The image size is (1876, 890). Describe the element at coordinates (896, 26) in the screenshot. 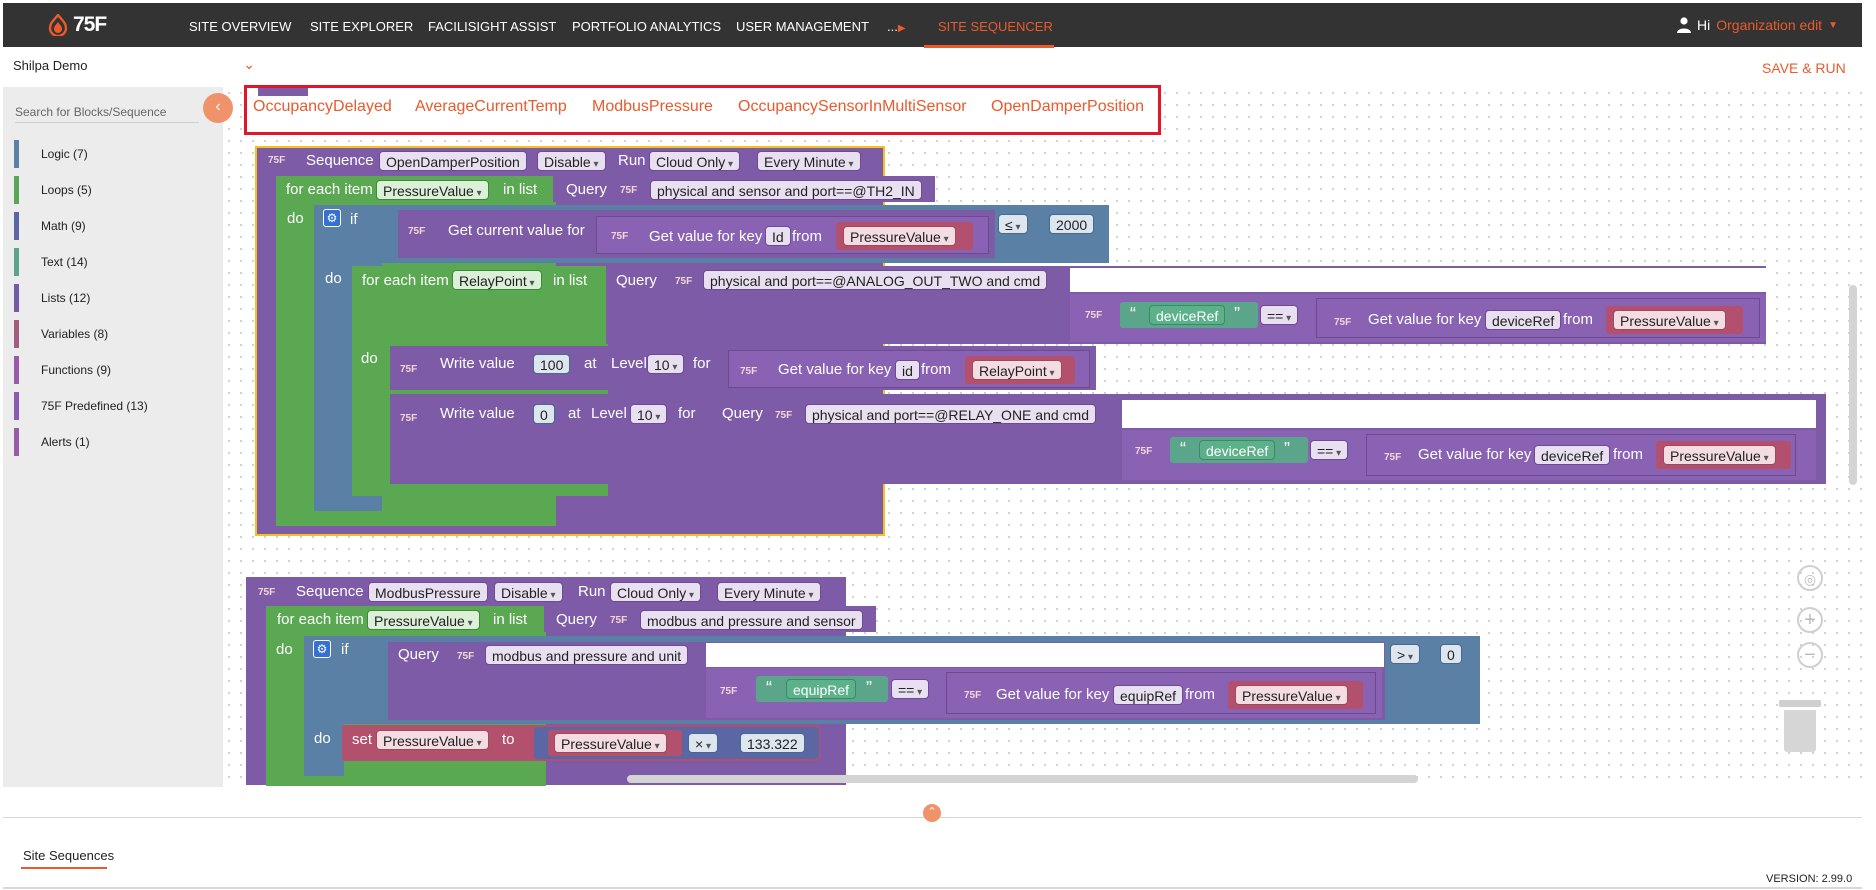

I see `nav-more: ...▶` at that location.